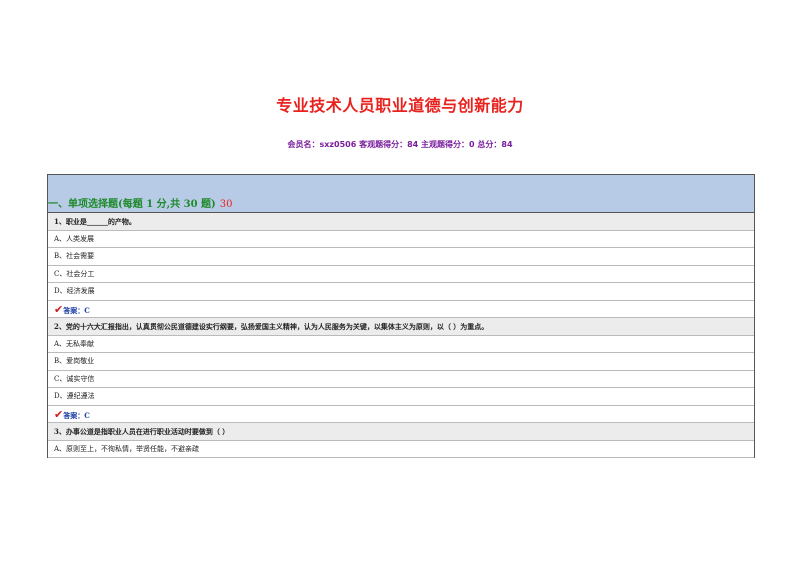 The width and height of the screenshot is (800, 566). What do you see at coordinates (401, 194) in the screenshot?
I see `section-header: 一、单项选择题(每题 1 分,共 30 题) 30` at bounding box center [401, 194].